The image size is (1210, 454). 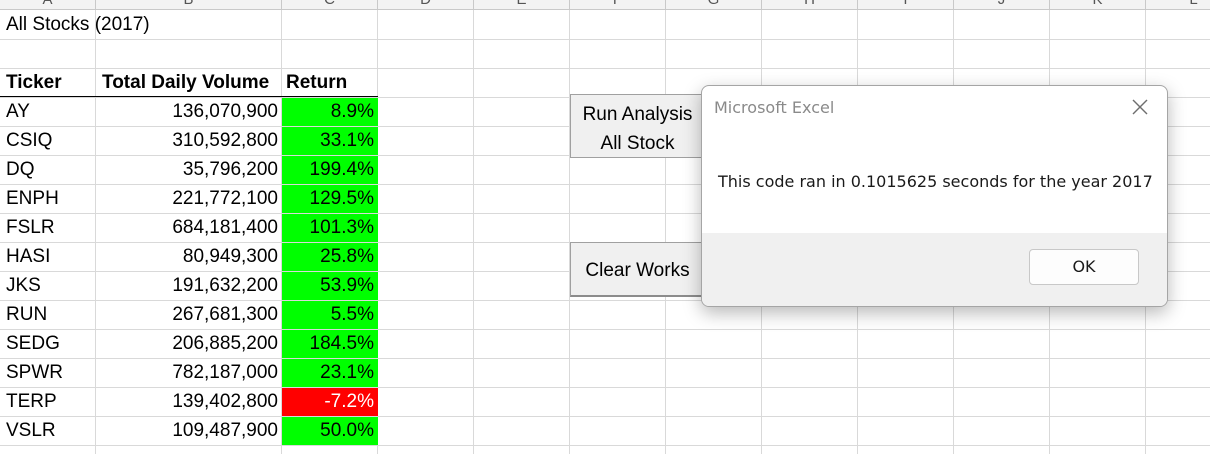 I want to click on header-ticker: Ticker, so click(x=49, y=82).